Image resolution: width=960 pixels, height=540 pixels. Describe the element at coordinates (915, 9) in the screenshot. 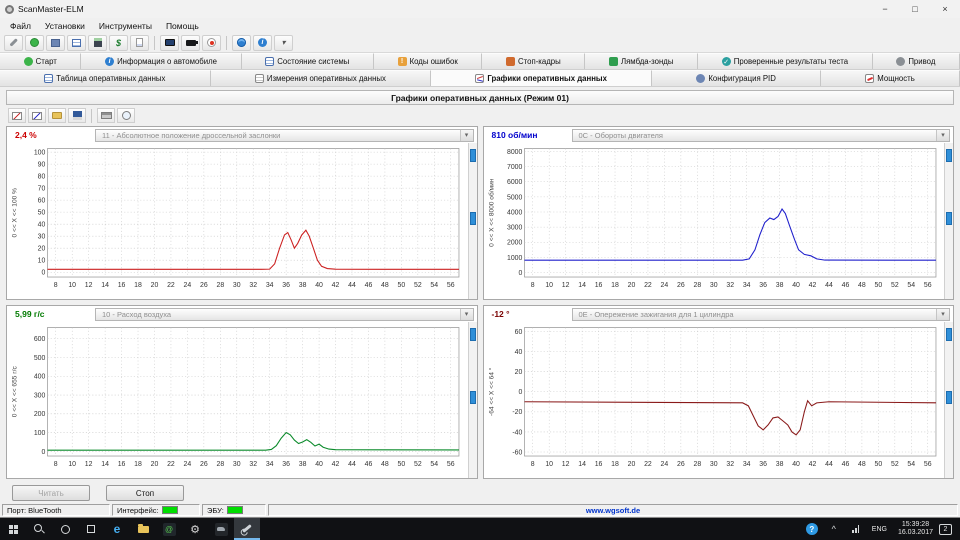

I see `maximize-button: □` at that location.